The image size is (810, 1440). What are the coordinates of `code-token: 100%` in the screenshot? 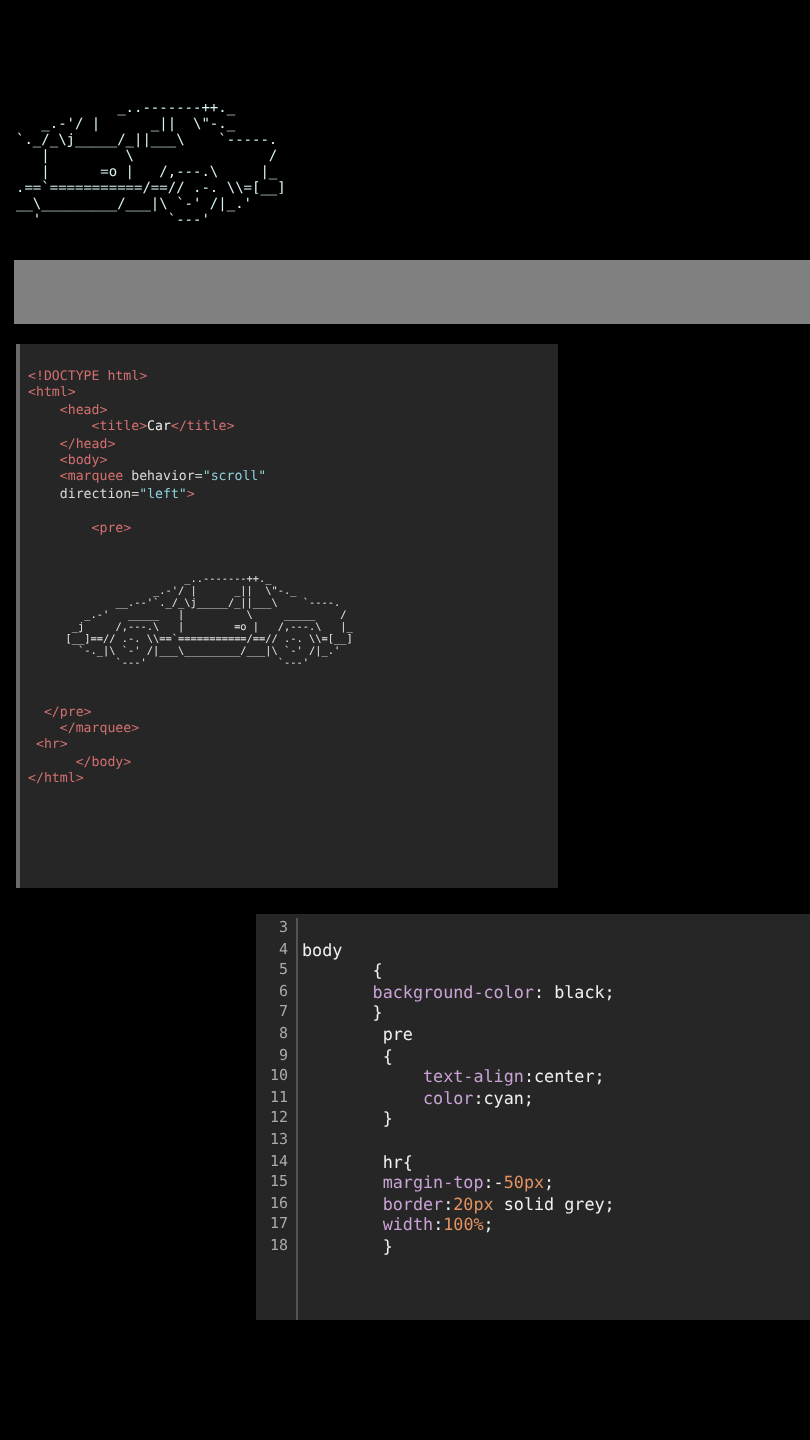 It's located at (463, 1225).